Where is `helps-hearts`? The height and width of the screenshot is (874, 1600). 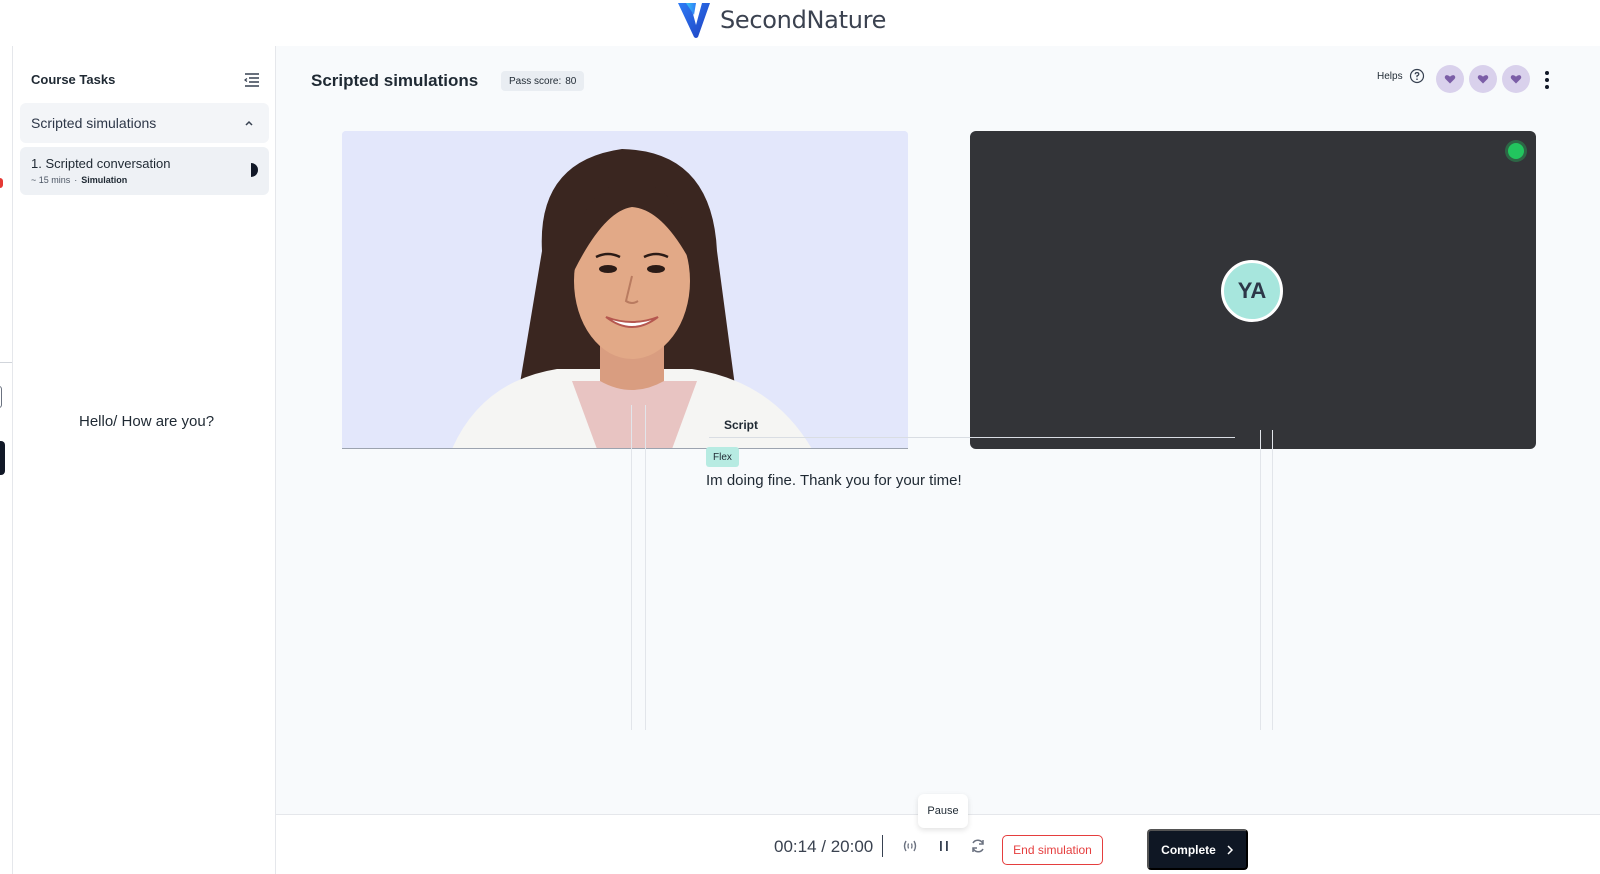 helps-hearts is located at coordinates (1483, 79).